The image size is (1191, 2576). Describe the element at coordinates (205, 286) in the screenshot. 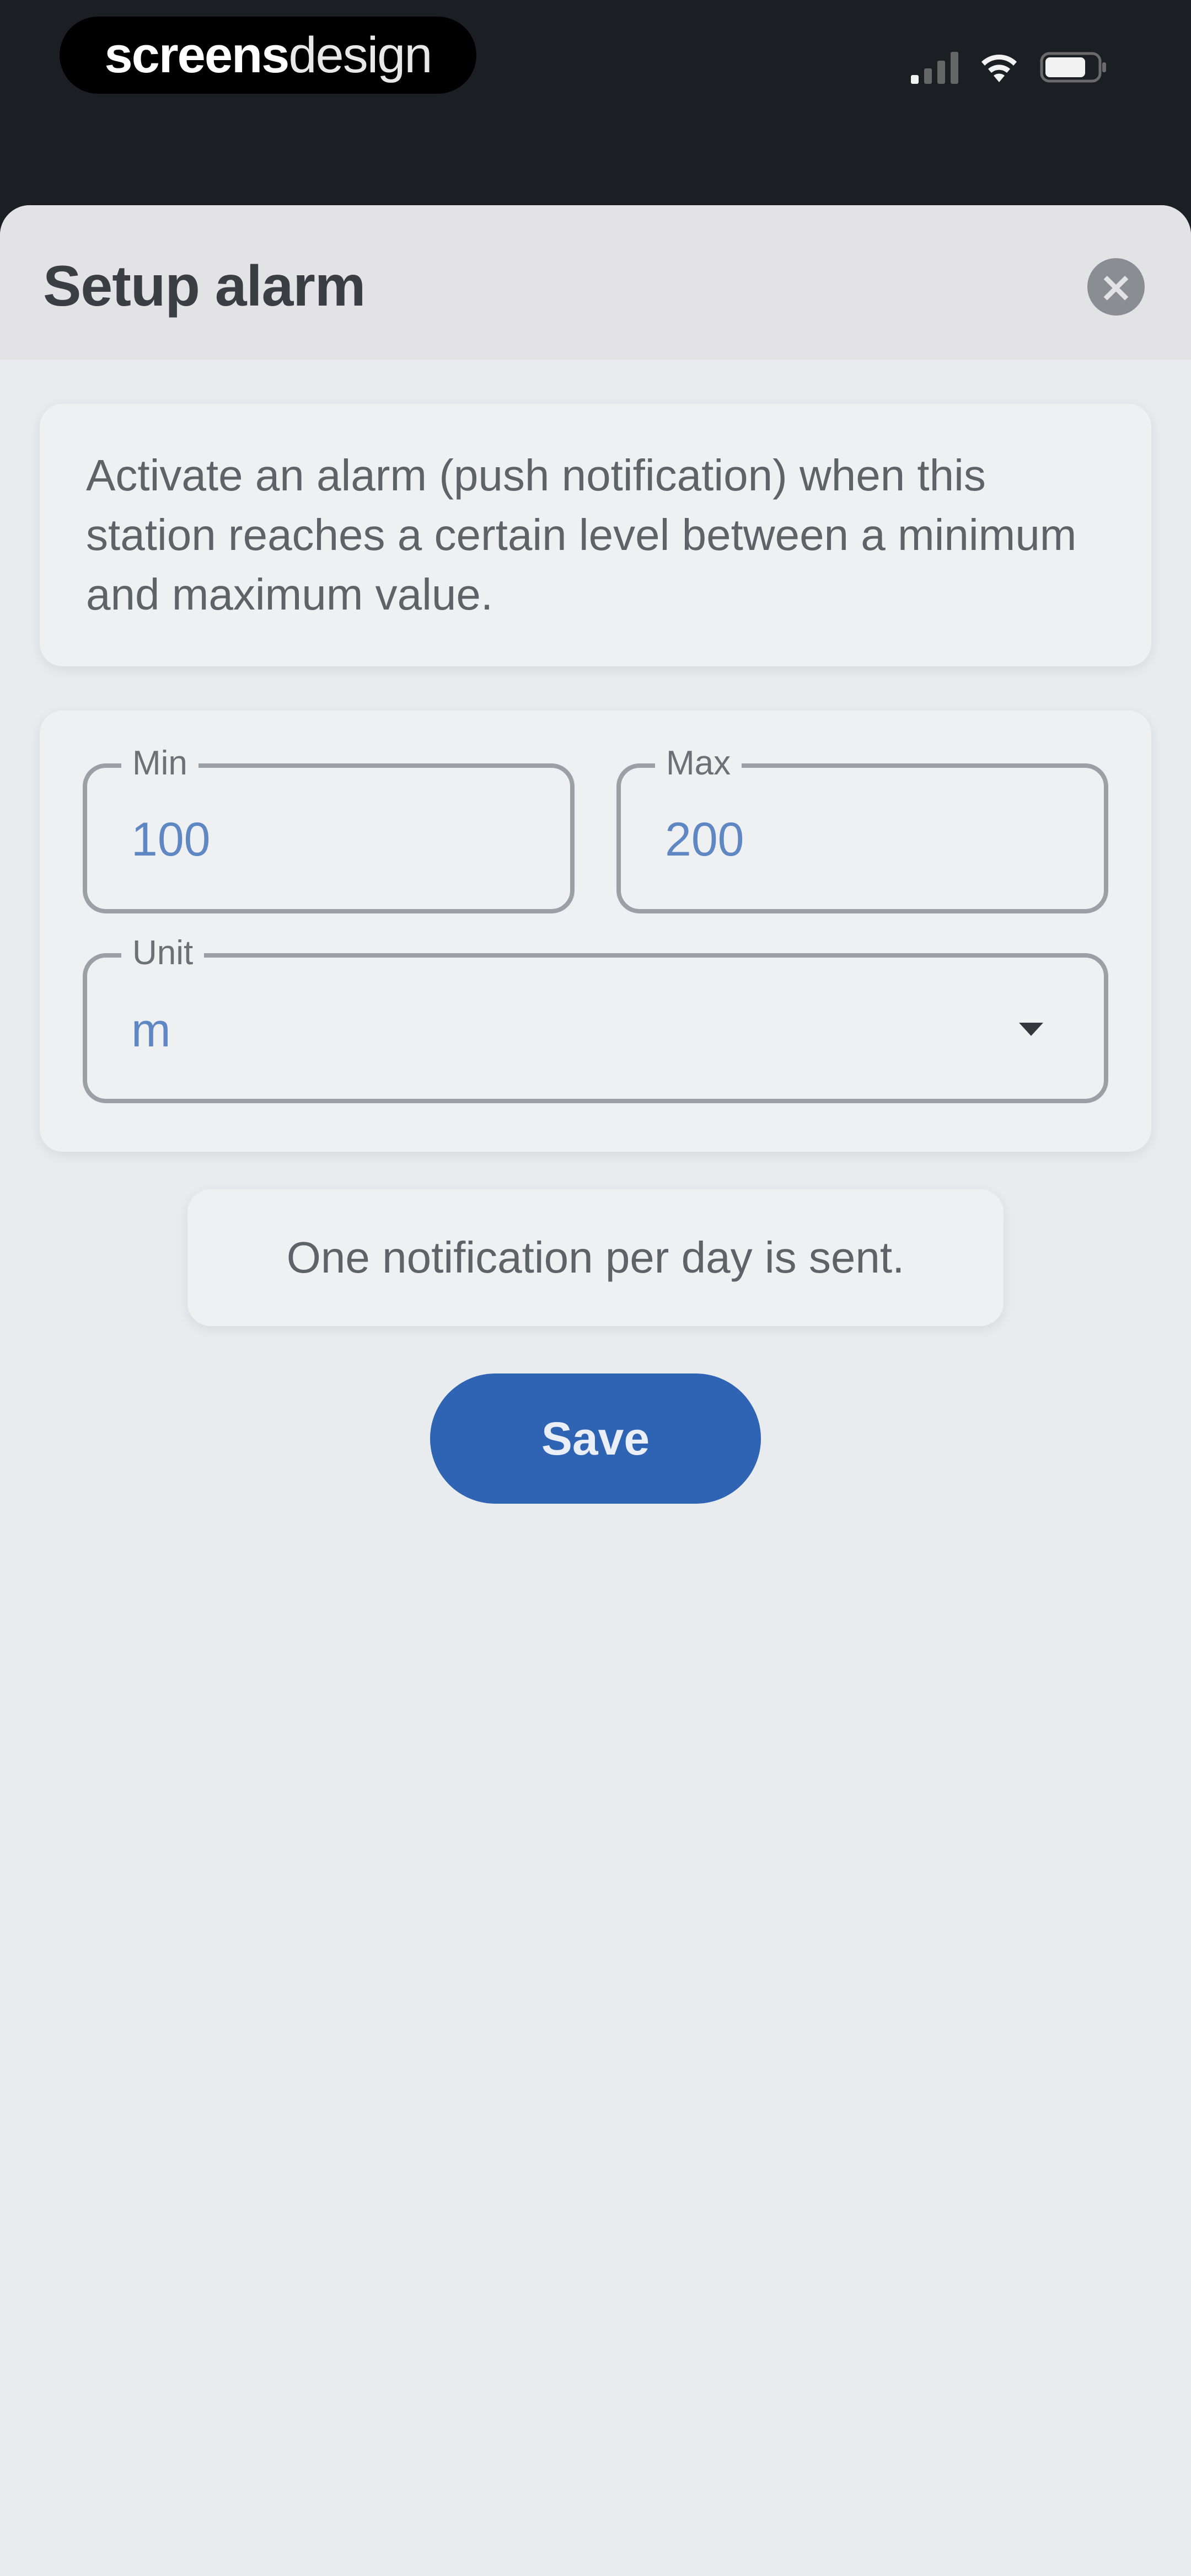

I see `sheet-title: Setup alarm` at that location.